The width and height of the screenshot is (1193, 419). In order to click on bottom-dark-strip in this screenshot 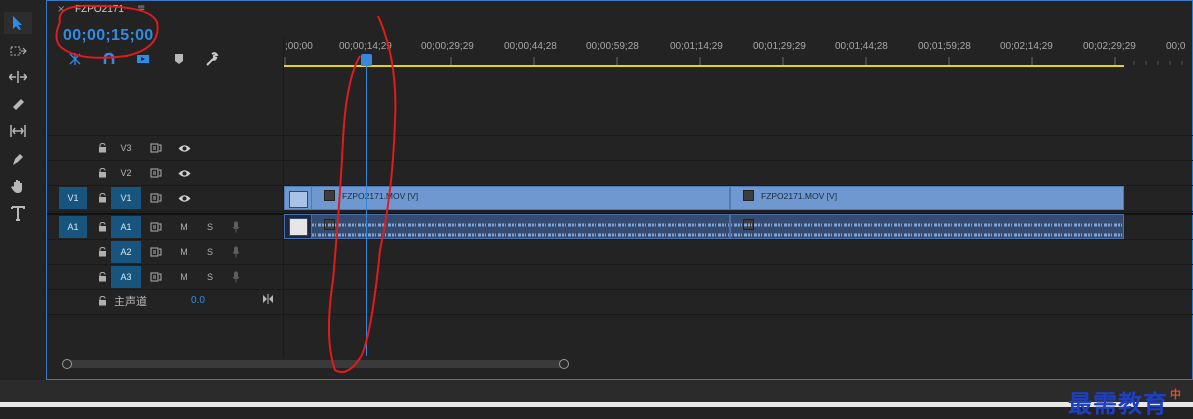, I will do `click(596, 391)`.